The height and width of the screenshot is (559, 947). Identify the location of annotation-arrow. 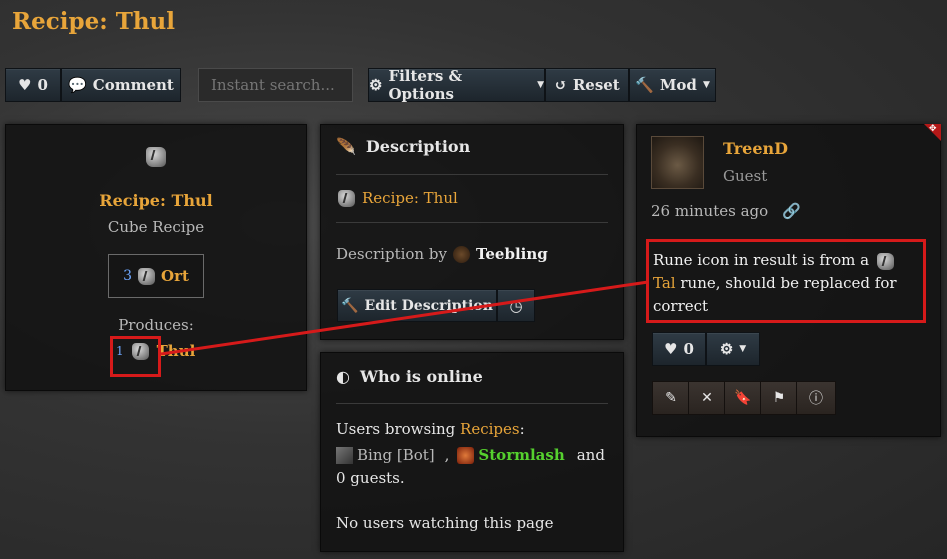
(404, 318).